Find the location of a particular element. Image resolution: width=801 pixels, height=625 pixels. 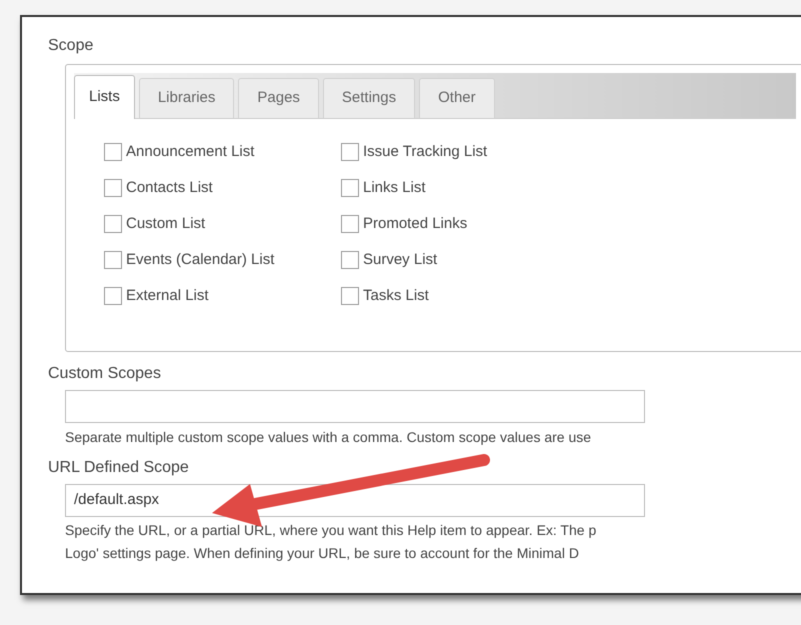

checkbox-label: Links List is located at coordinates (394, 188).